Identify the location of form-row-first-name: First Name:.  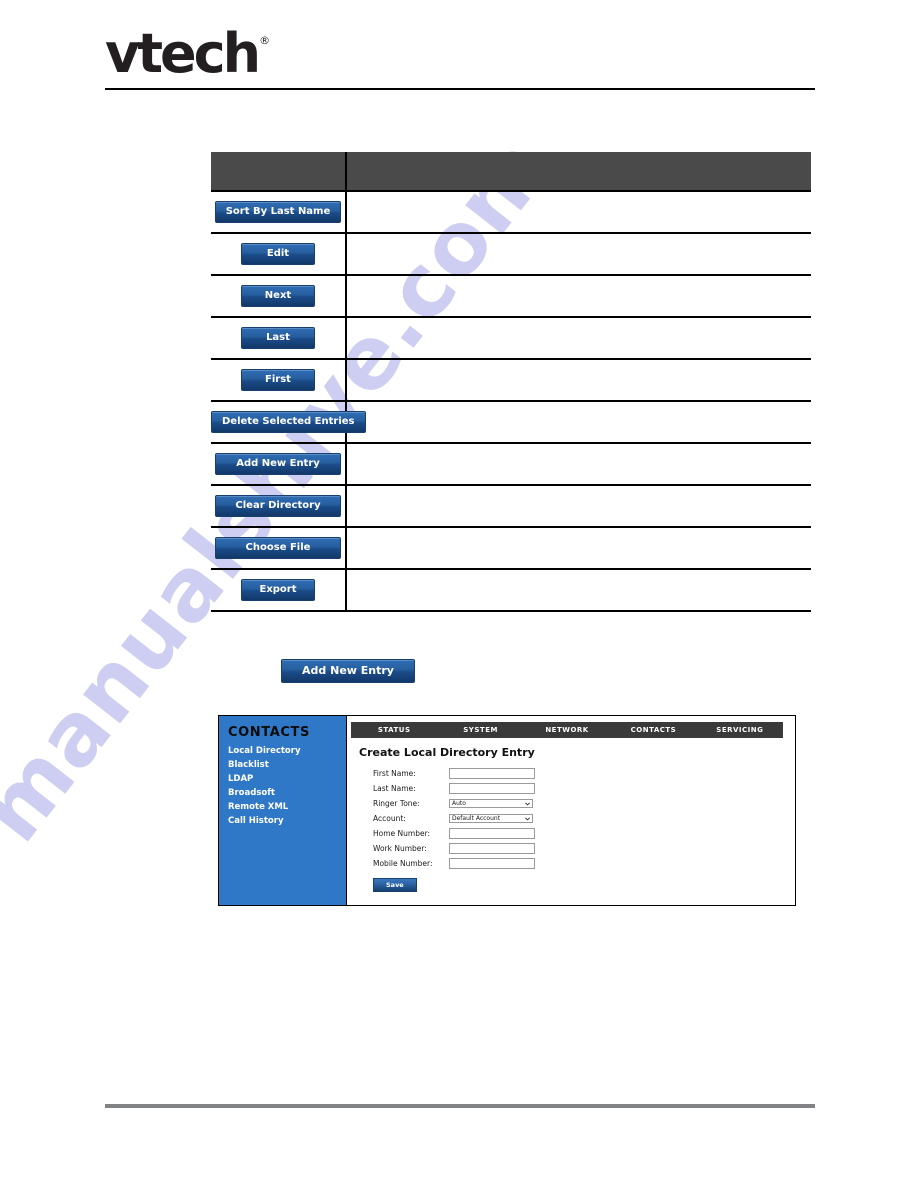
(584, 773).